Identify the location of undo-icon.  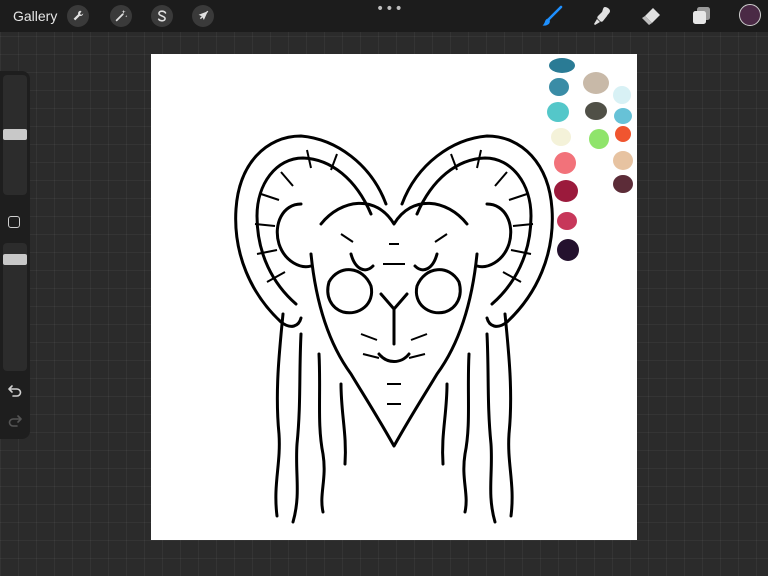
(15, 391).